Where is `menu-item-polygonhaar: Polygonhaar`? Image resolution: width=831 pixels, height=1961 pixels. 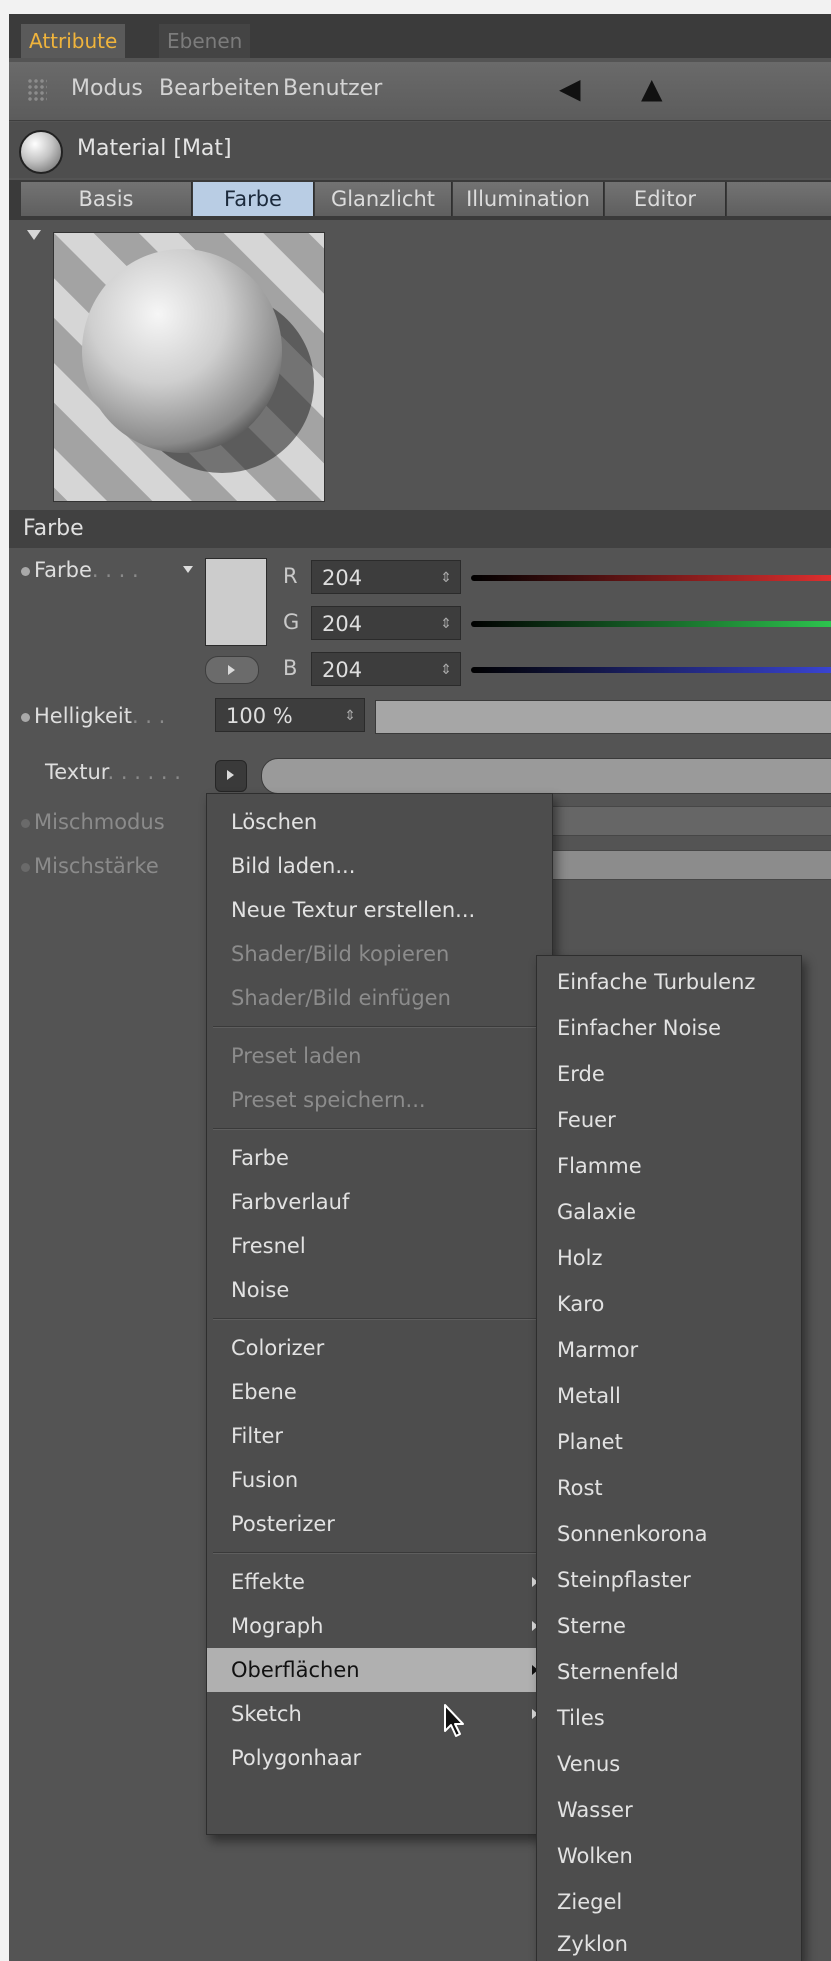
menu-item-polygonhaar: Polygonhaar is located at coordinates (379, 1758).